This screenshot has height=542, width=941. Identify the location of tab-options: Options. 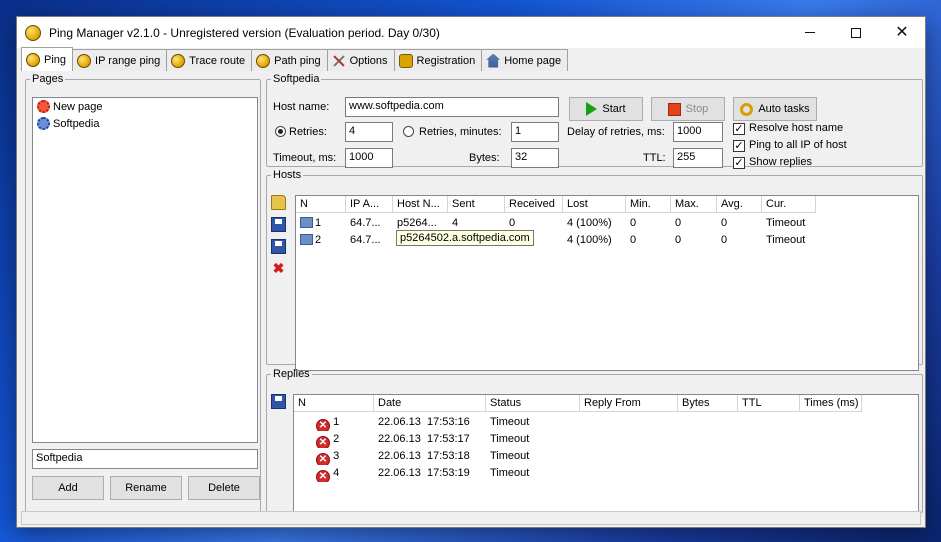
(360, 60).